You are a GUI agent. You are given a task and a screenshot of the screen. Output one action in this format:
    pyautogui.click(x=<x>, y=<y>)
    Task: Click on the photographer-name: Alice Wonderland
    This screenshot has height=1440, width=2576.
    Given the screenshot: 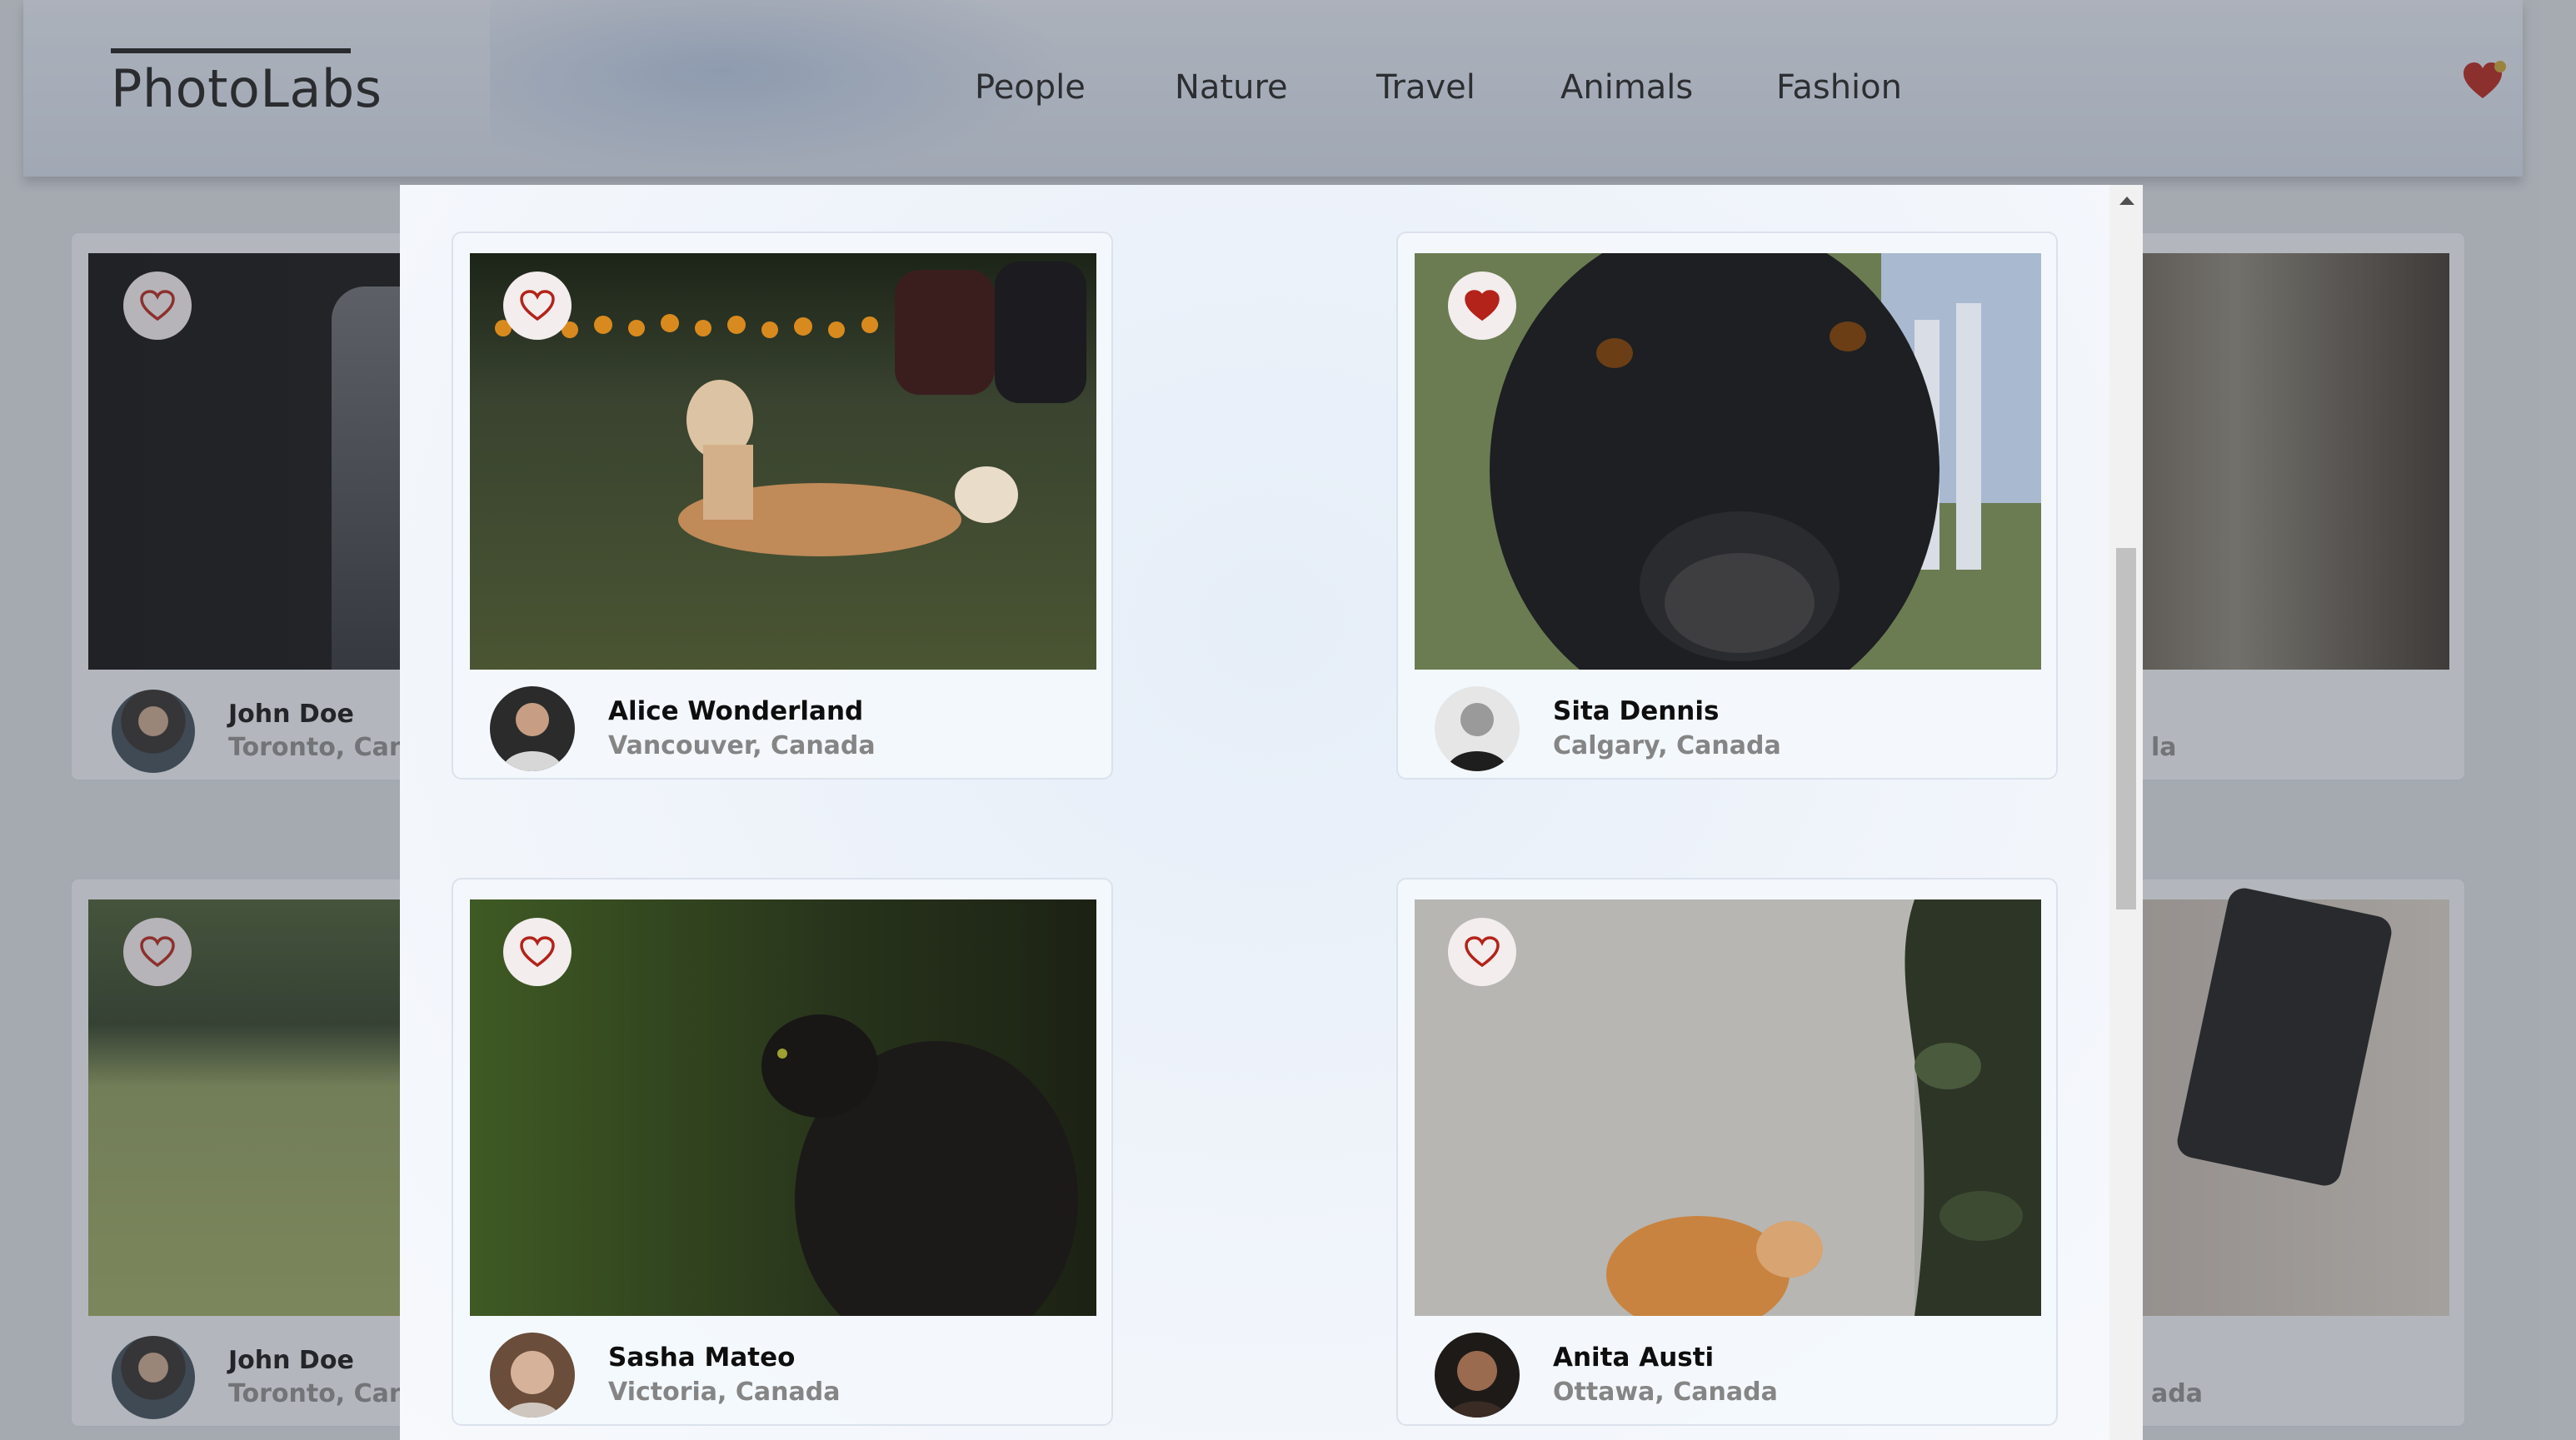 What is the action you would take?
    pyautogui.click(x=736, y=711)
    